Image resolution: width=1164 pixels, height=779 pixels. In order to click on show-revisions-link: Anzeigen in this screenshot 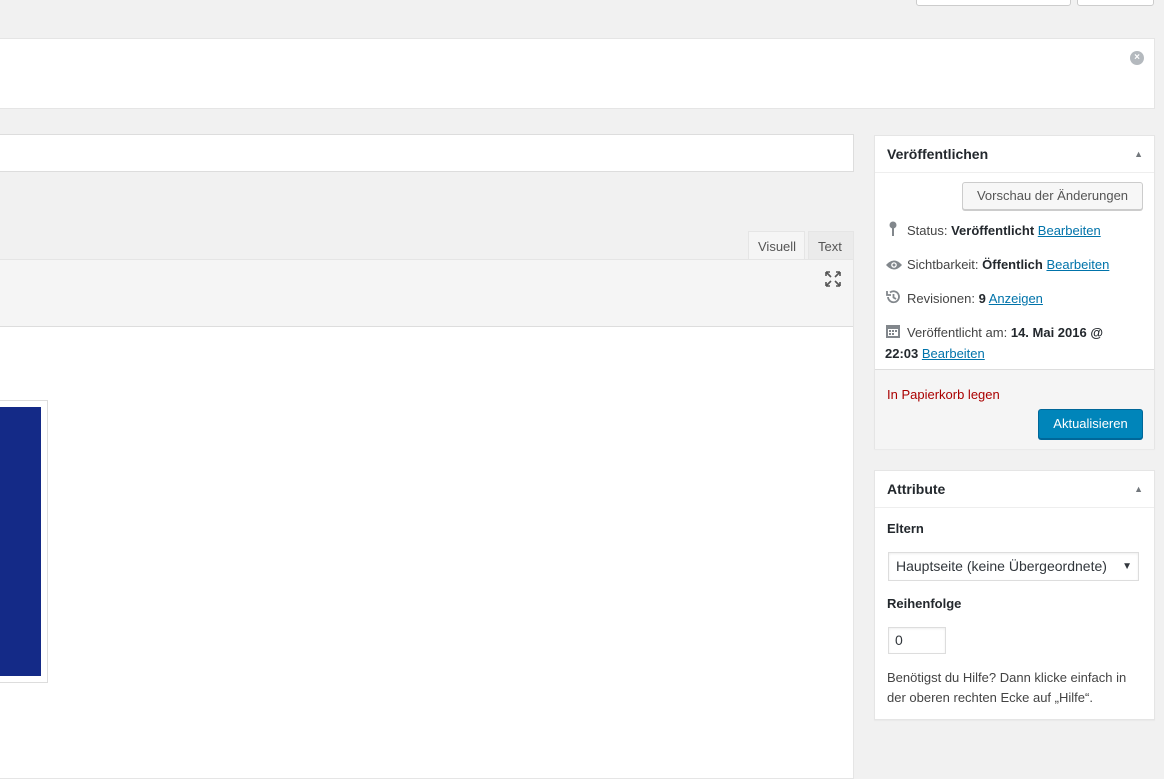, I will do `click(1016, 298)`.